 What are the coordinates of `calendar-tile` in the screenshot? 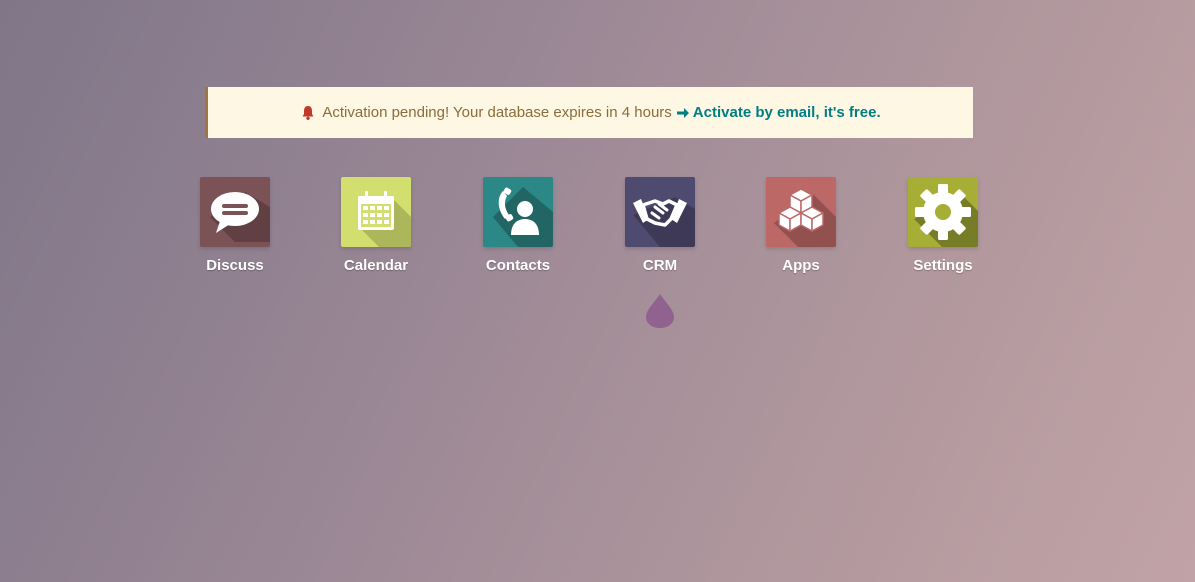 It's located at (376, 212).